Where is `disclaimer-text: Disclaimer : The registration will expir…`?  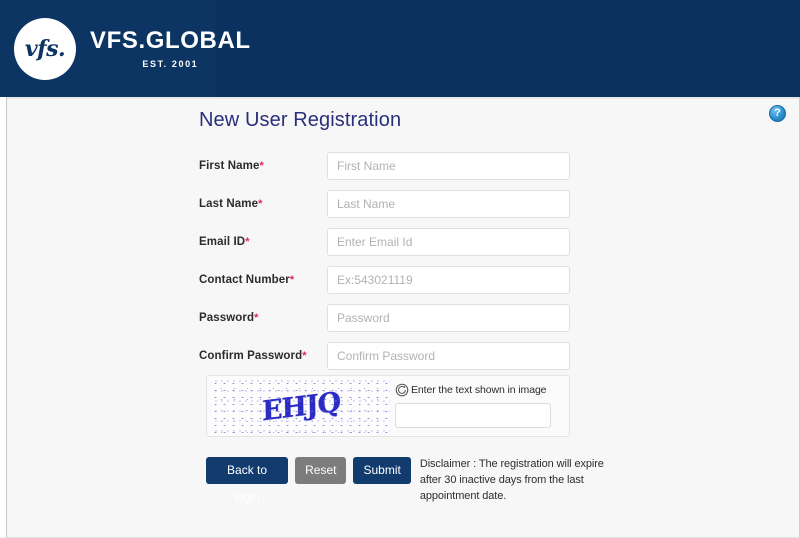 disclaimer-text: Disclaimer : The registration will expir… is located at coordinates (511, 480).